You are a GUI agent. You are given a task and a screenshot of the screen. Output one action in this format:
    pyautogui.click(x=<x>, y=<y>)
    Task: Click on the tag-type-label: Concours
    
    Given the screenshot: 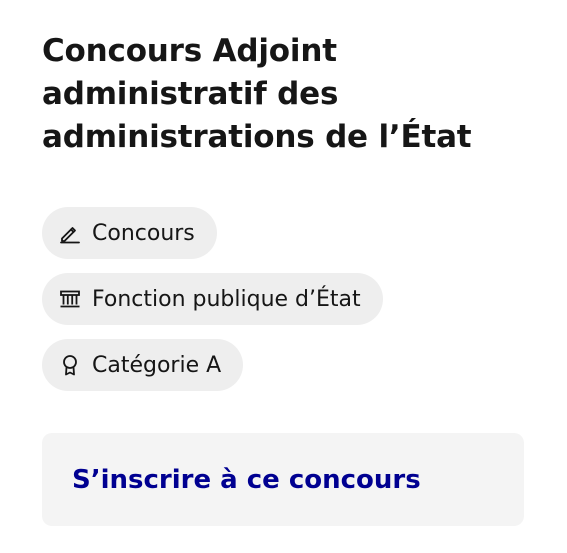 What is the action you would take?
    pyautogui.click(x=143, y=233)
    